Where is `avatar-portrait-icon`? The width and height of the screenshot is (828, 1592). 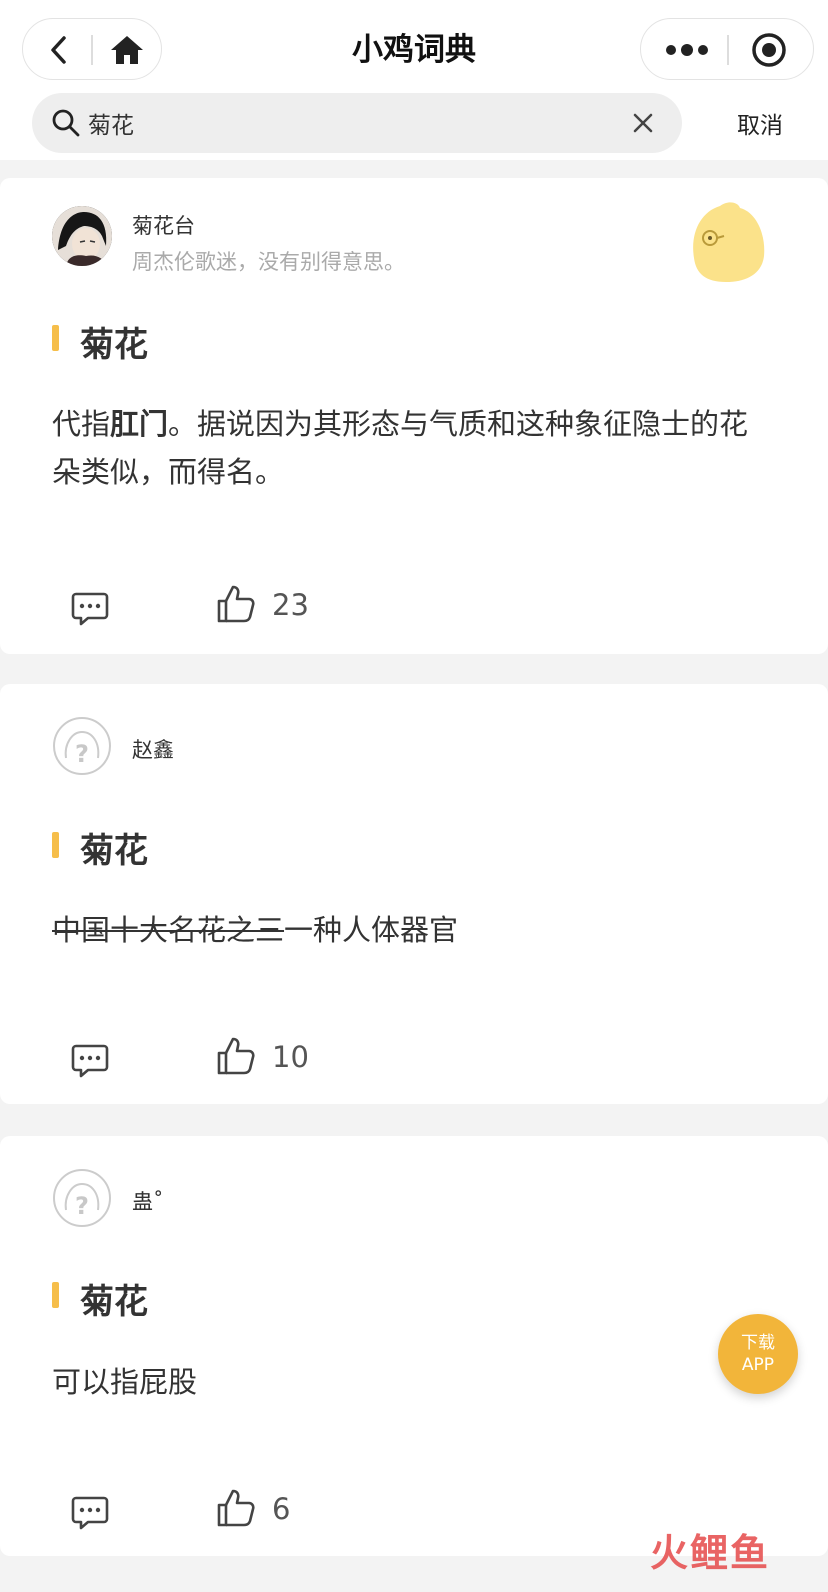 avatar-portrait-icon is located at coordinates (82, 236).